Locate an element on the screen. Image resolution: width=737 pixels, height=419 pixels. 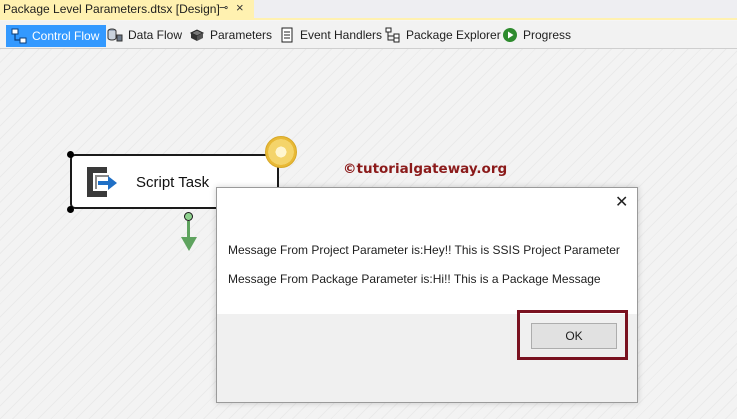
connector-start-dot is located at coordinates (188, 216).